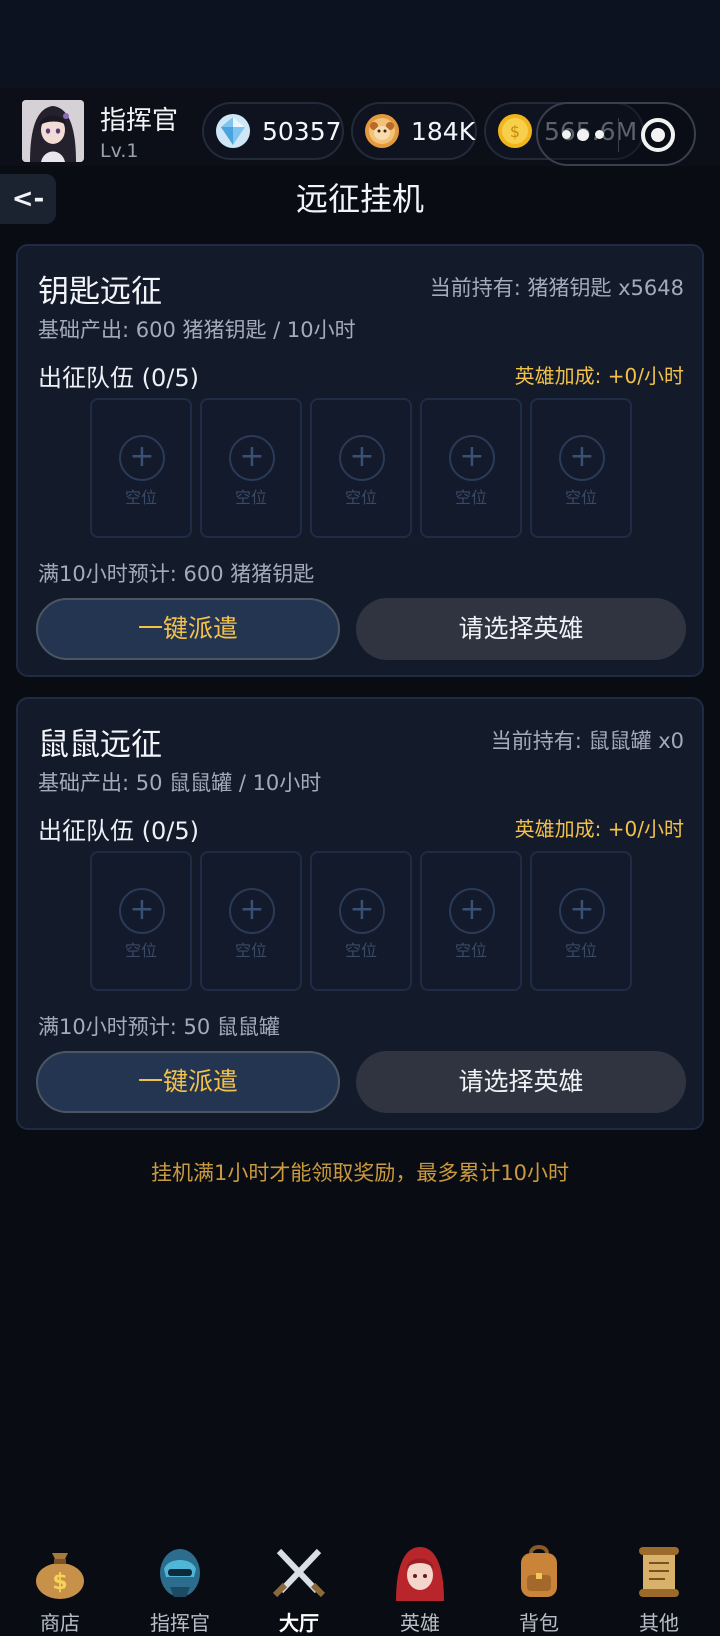 This screenshot has height=1636, width=720. What do you see at coordinates (360, 44) in the screenshot?
I see `status-bar-area` at bounding box center [360, 44].